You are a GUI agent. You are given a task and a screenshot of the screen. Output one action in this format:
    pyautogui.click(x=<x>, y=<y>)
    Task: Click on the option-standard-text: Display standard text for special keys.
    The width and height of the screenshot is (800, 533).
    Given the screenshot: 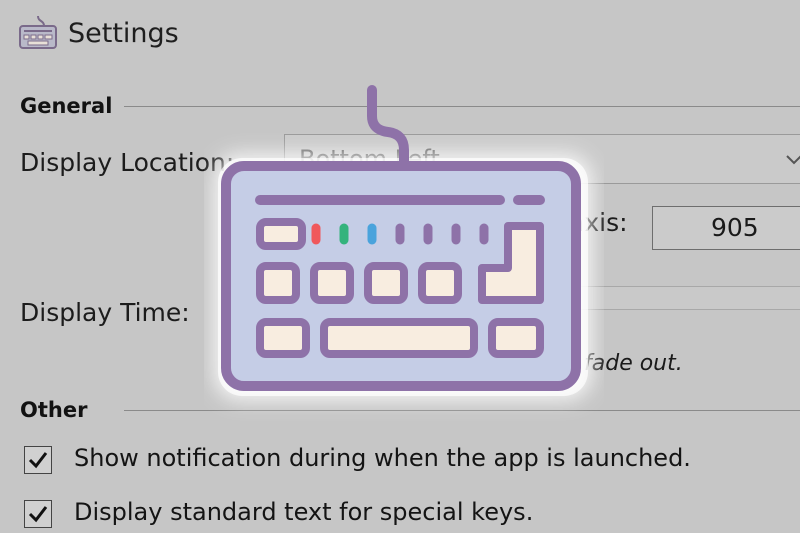 What is the action you would take?
    pyautogui.click(x=404, y=515)
    